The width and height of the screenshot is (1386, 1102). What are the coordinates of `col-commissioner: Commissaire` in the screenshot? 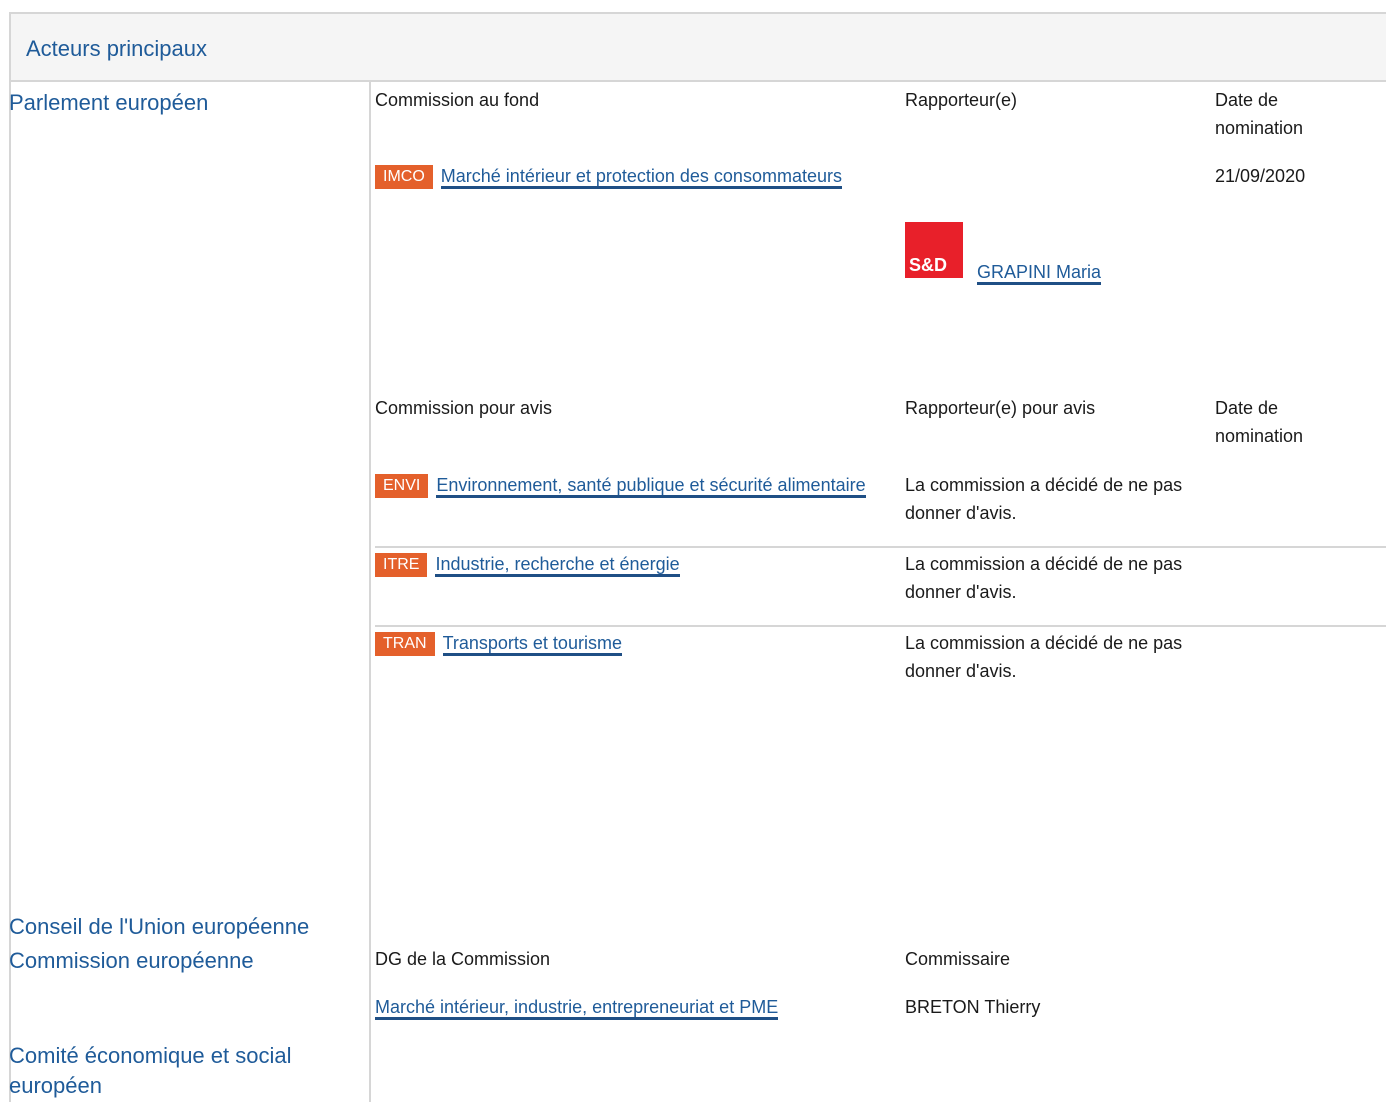 It's located at (958, 959).